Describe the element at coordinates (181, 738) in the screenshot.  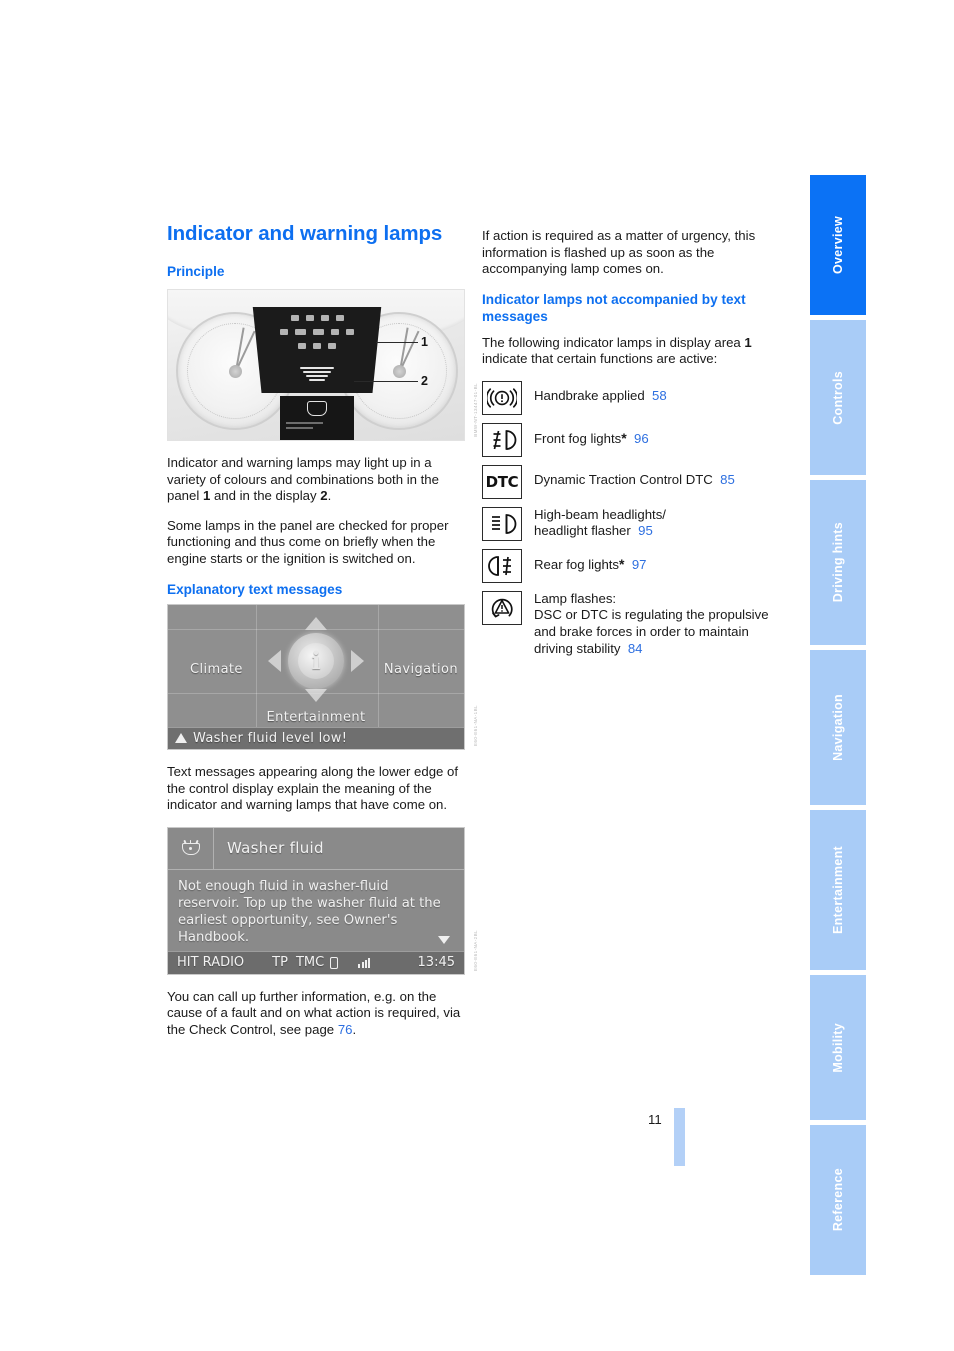
I see `warning-triangle-icon` at that location.